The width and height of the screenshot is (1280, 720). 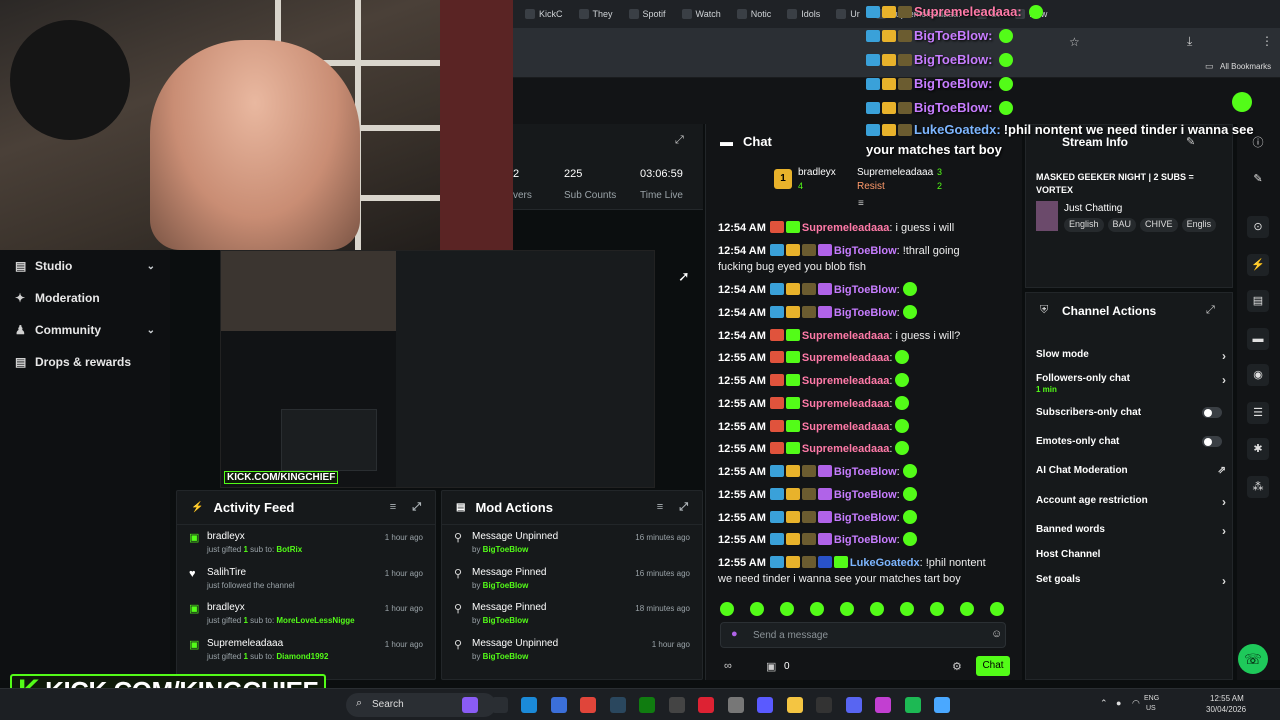 I want to click on sidebar-item-studio: ▤ Studio ⌄, so click(x=85, y=266).